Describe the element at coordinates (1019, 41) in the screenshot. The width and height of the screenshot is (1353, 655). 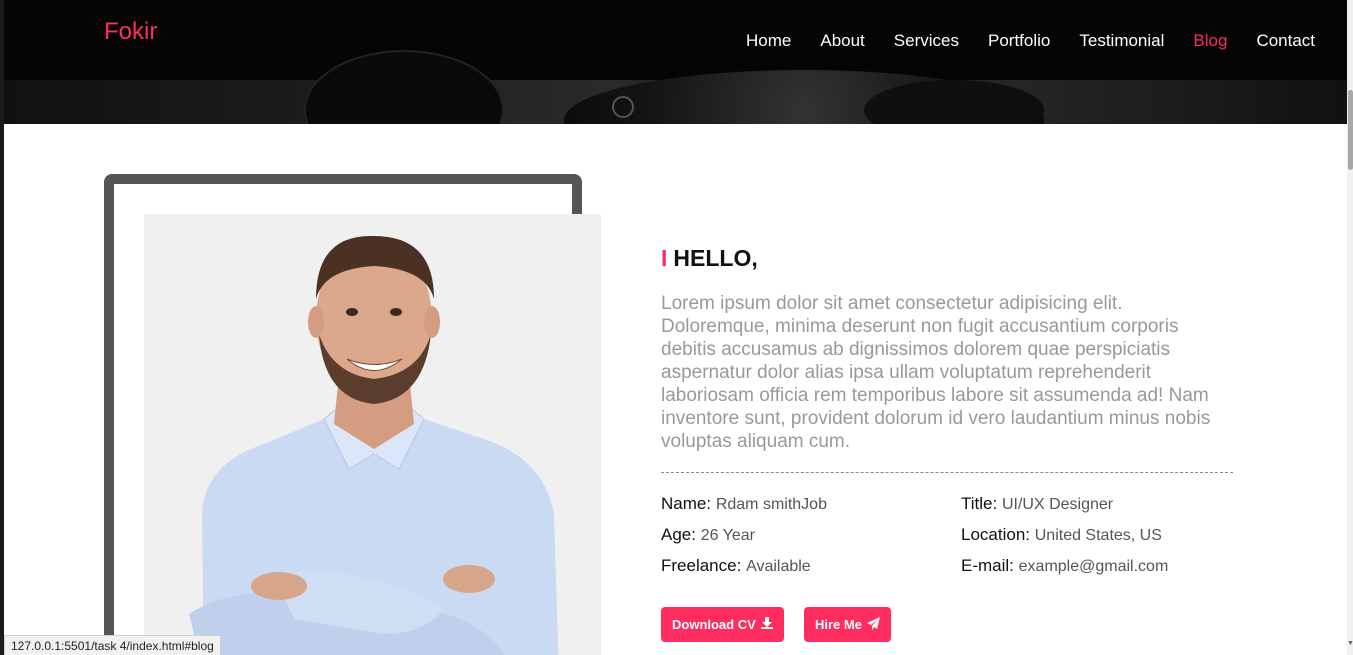
I see `nav-portfolio: Portfolio` at that location.